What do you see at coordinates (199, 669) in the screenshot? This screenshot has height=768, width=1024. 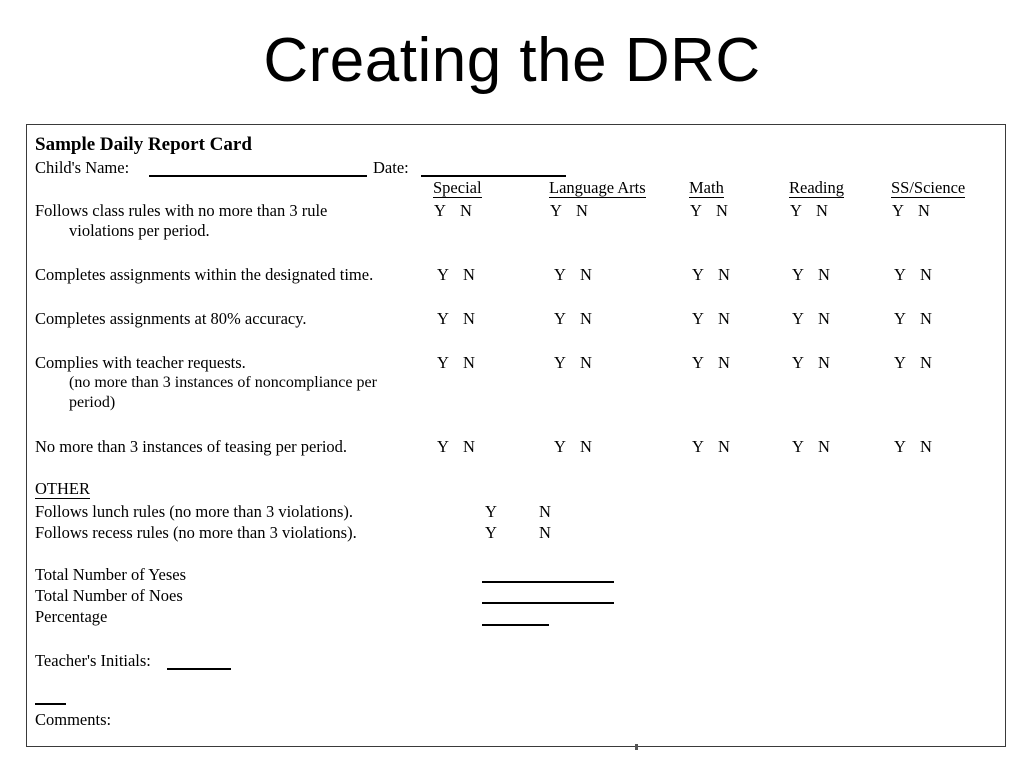 I see `teacher-initials-field` at bounding box center [199, 669].